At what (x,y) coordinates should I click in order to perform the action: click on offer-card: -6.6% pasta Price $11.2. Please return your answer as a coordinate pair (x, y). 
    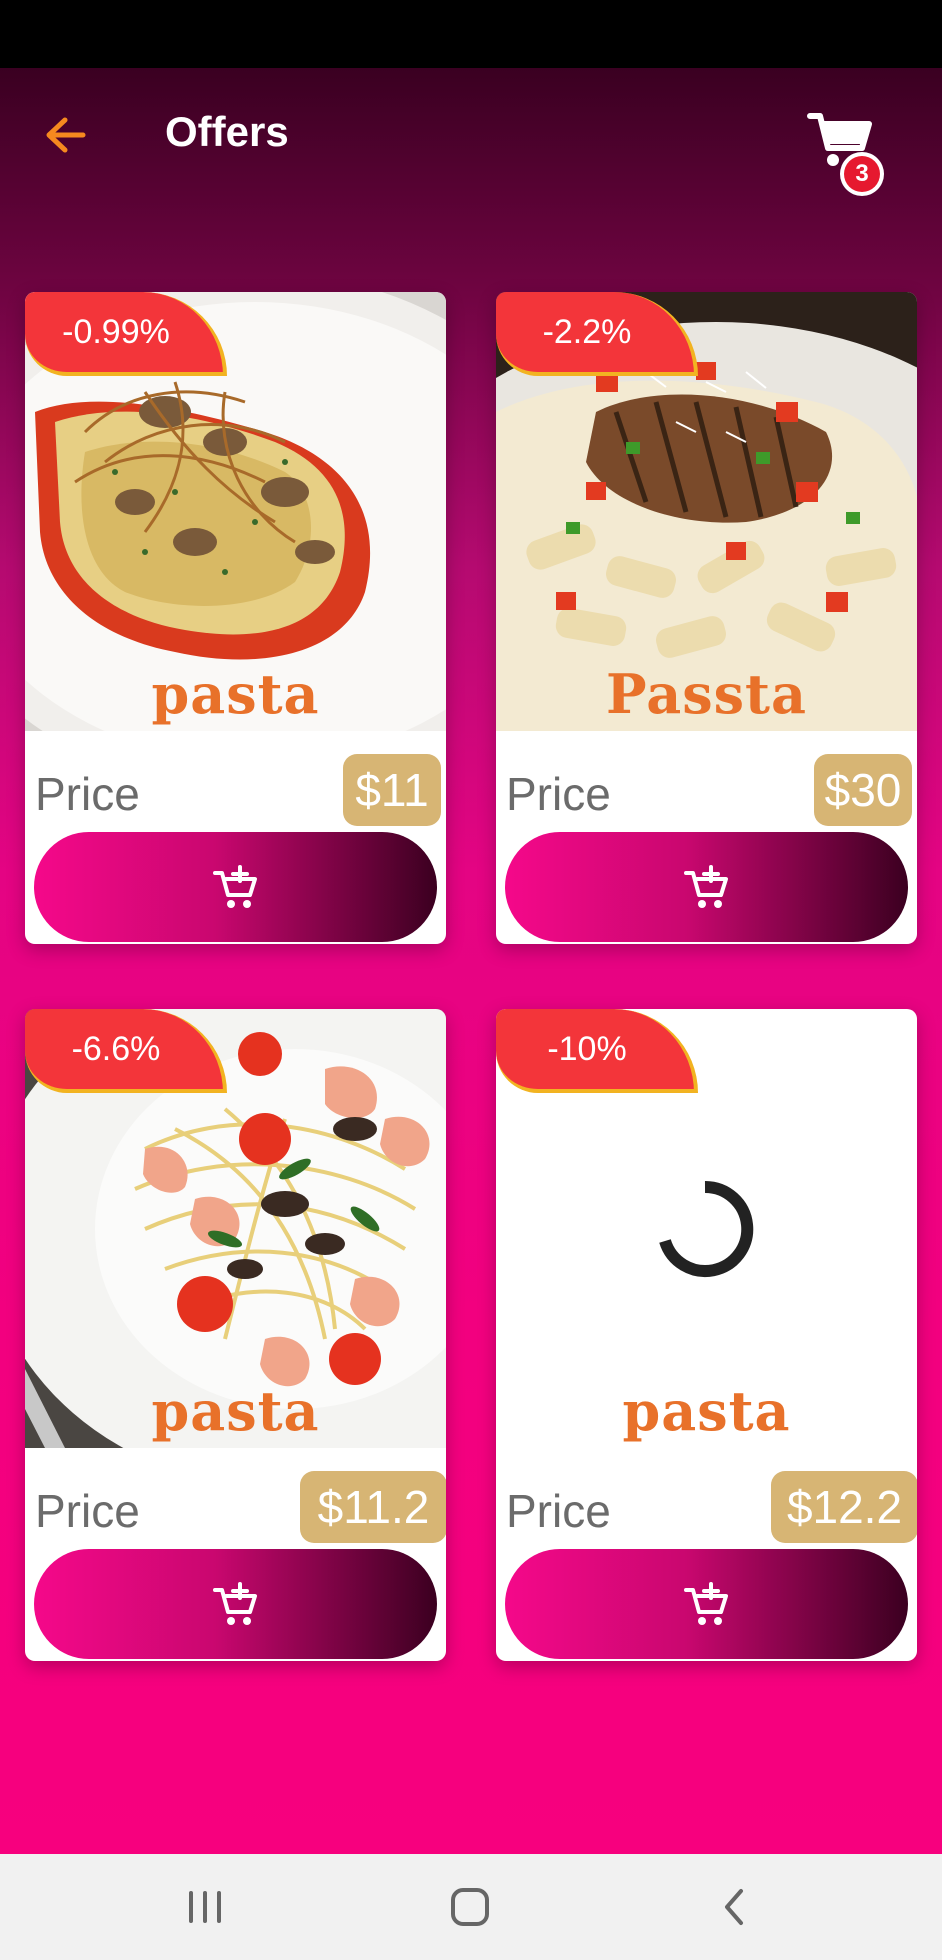
    Looking at the image, I should click on (235, 1335).